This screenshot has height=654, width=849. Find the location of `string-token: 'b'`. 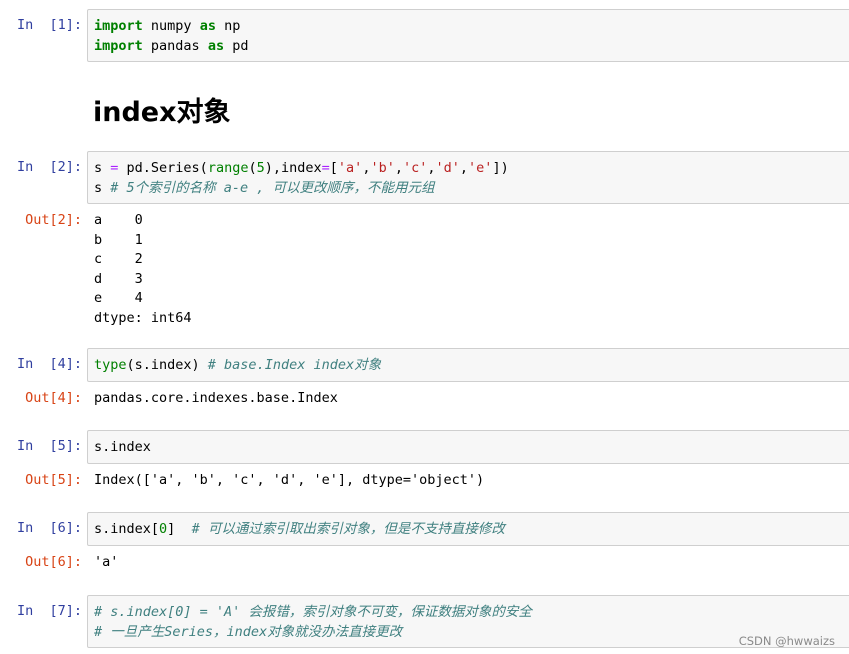

string-token: 'b' is located at coordinates (382, 168).